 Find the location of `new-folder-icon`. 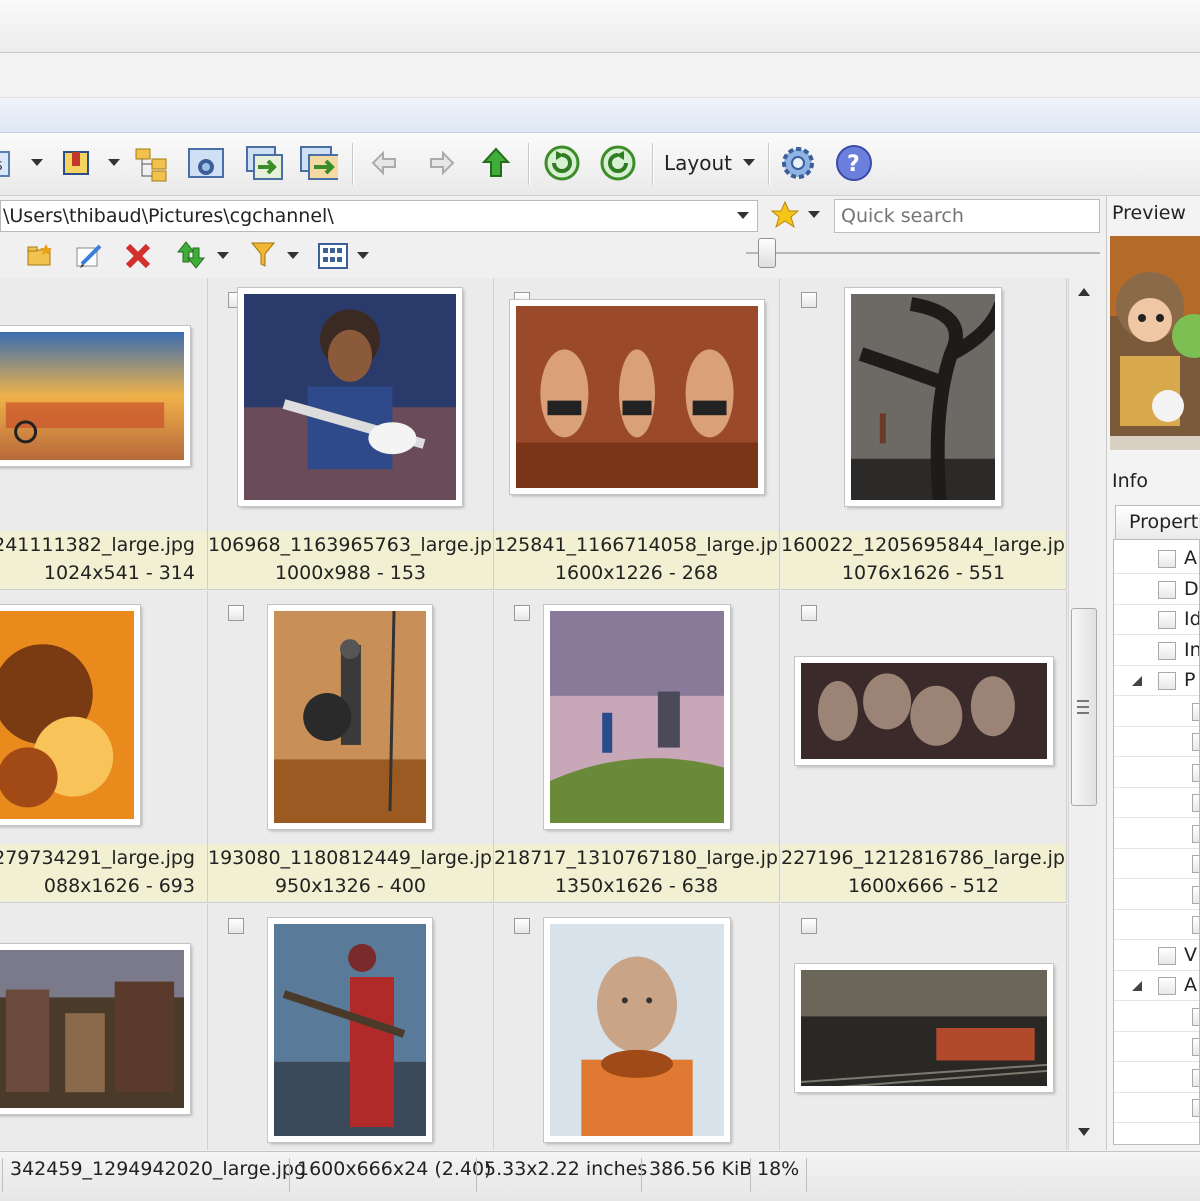

new-folder-icon is located at coordinates (40, 257).